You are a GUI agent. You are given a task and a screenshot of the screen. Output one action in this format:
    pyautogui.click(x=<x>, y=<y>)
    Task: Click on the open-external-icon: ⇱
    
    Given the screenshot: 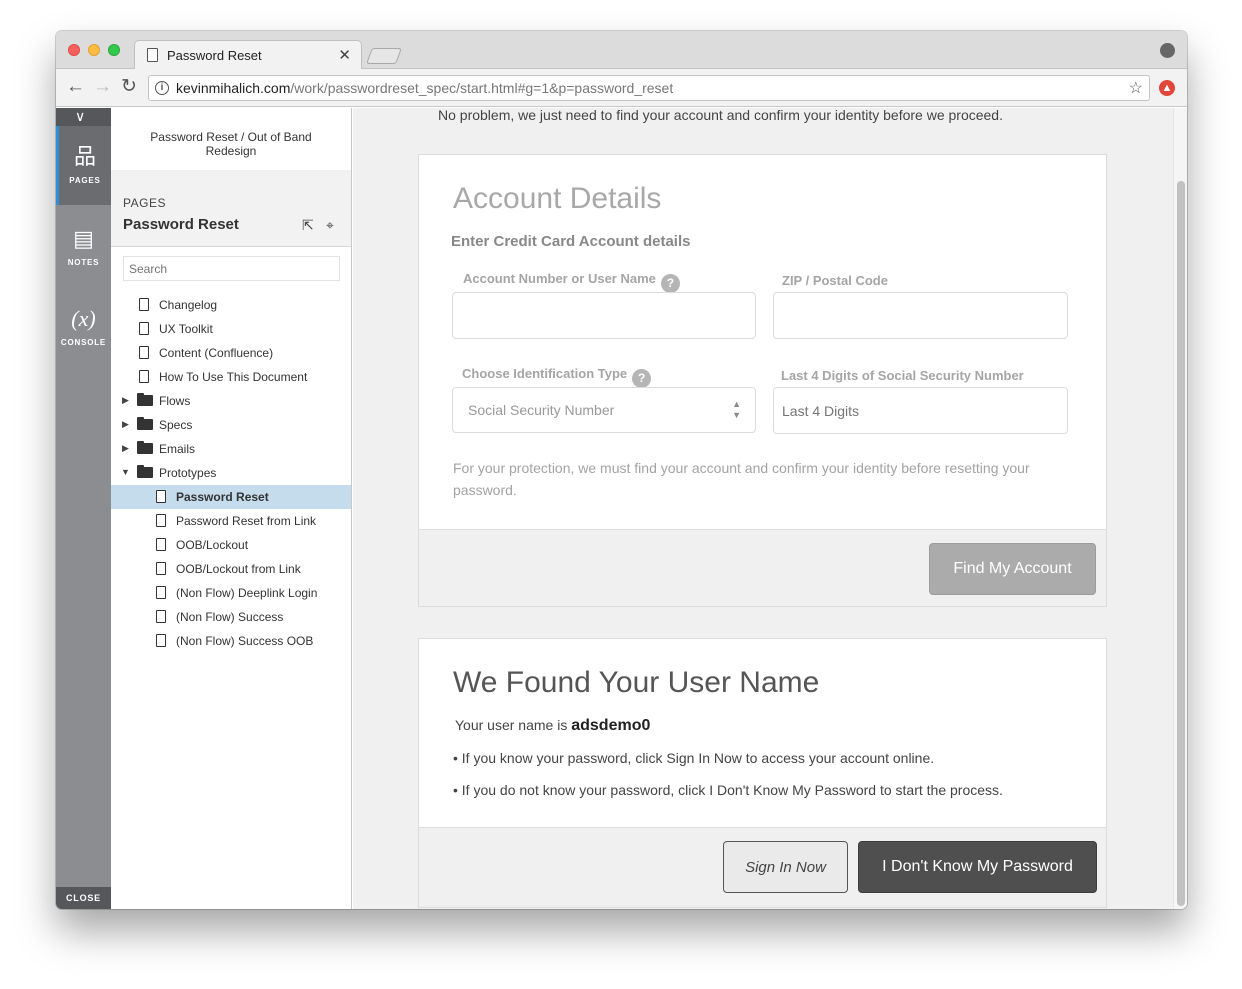 What is the action you would take?
    pyautogui.click(x=308, y=225)
    